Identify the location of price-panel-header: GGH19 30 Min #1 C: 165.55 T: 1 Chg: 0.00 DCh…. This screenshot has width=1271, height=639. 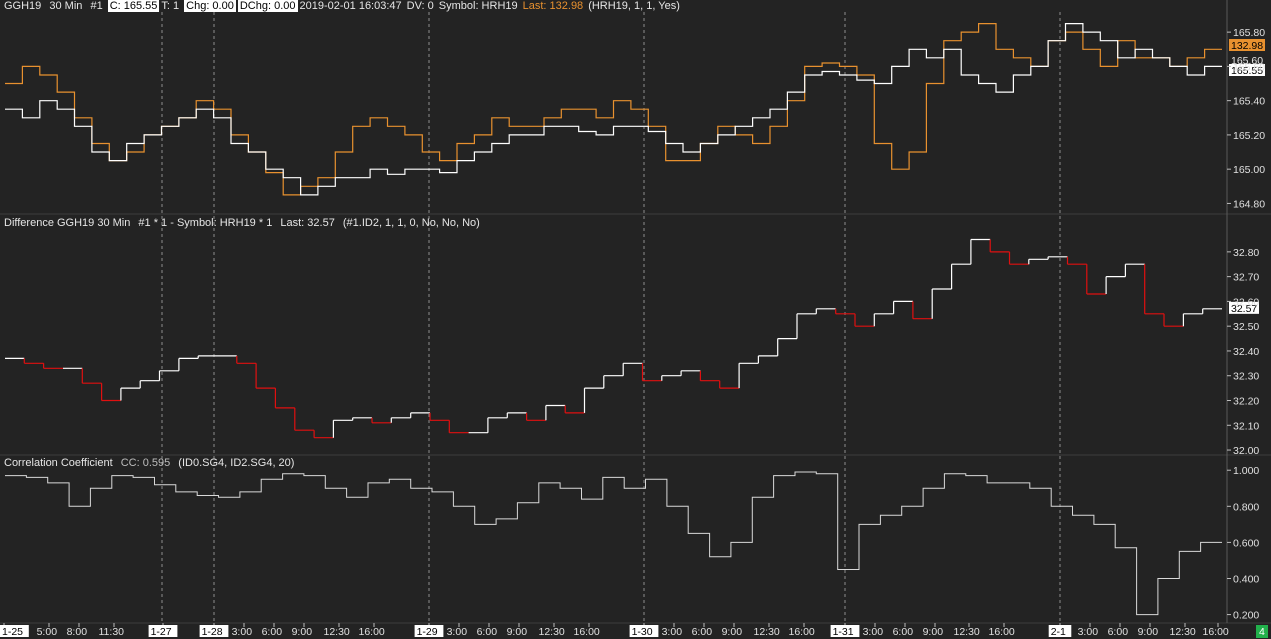
(344, 6).